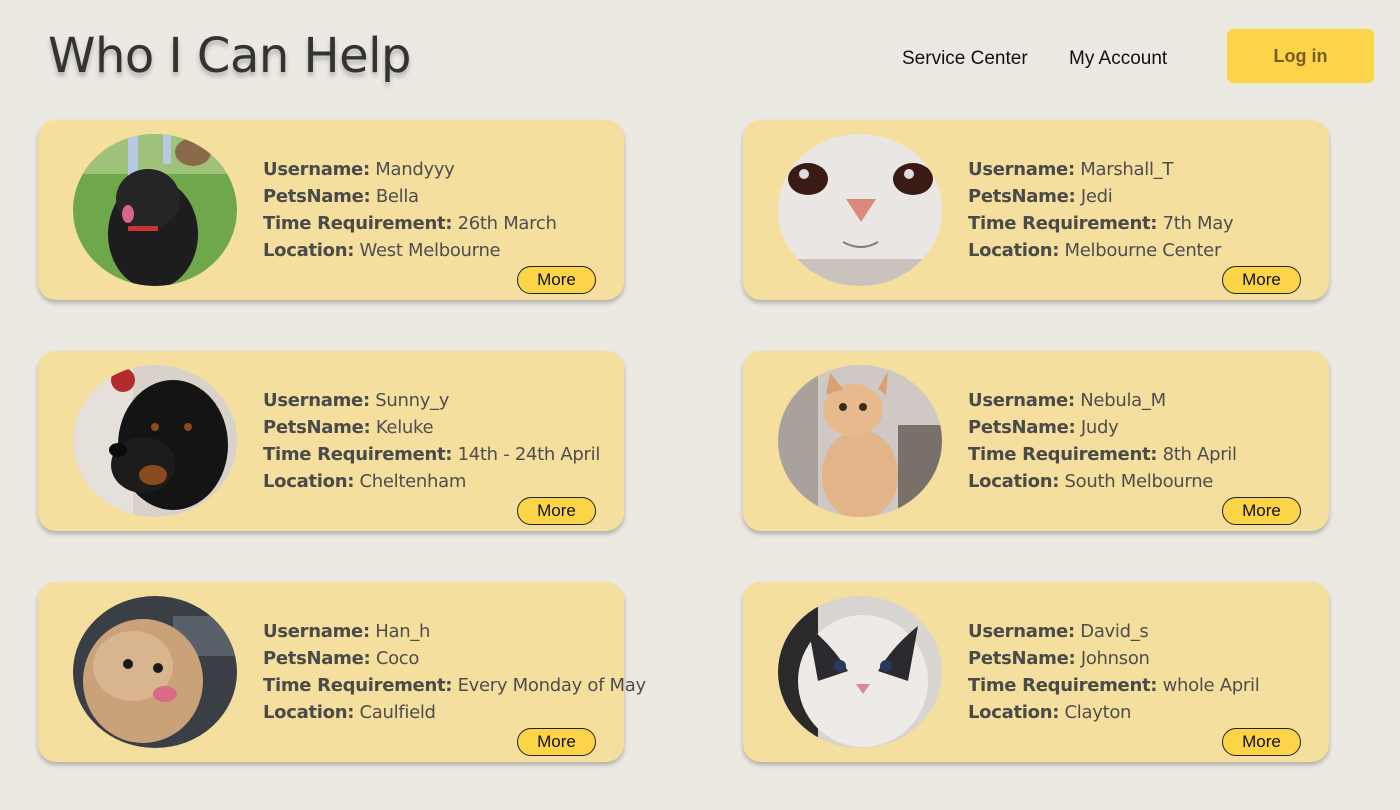 This screenshot has width=1400, height=810. What do you see at coordinates (412, 400) in the screenshot?
I see `username-value: Sunny_y` at bounding box center [412, 400].